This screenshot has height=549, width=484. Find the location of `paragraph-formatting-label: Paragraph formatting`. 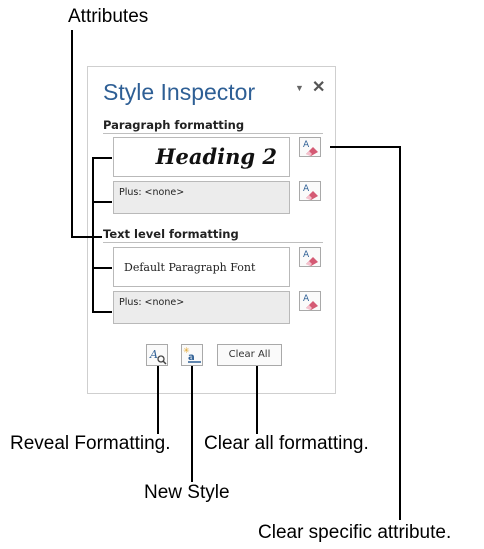

paragraph-formatting-label: Paragraph formatting is located at coordinates (174, 125).